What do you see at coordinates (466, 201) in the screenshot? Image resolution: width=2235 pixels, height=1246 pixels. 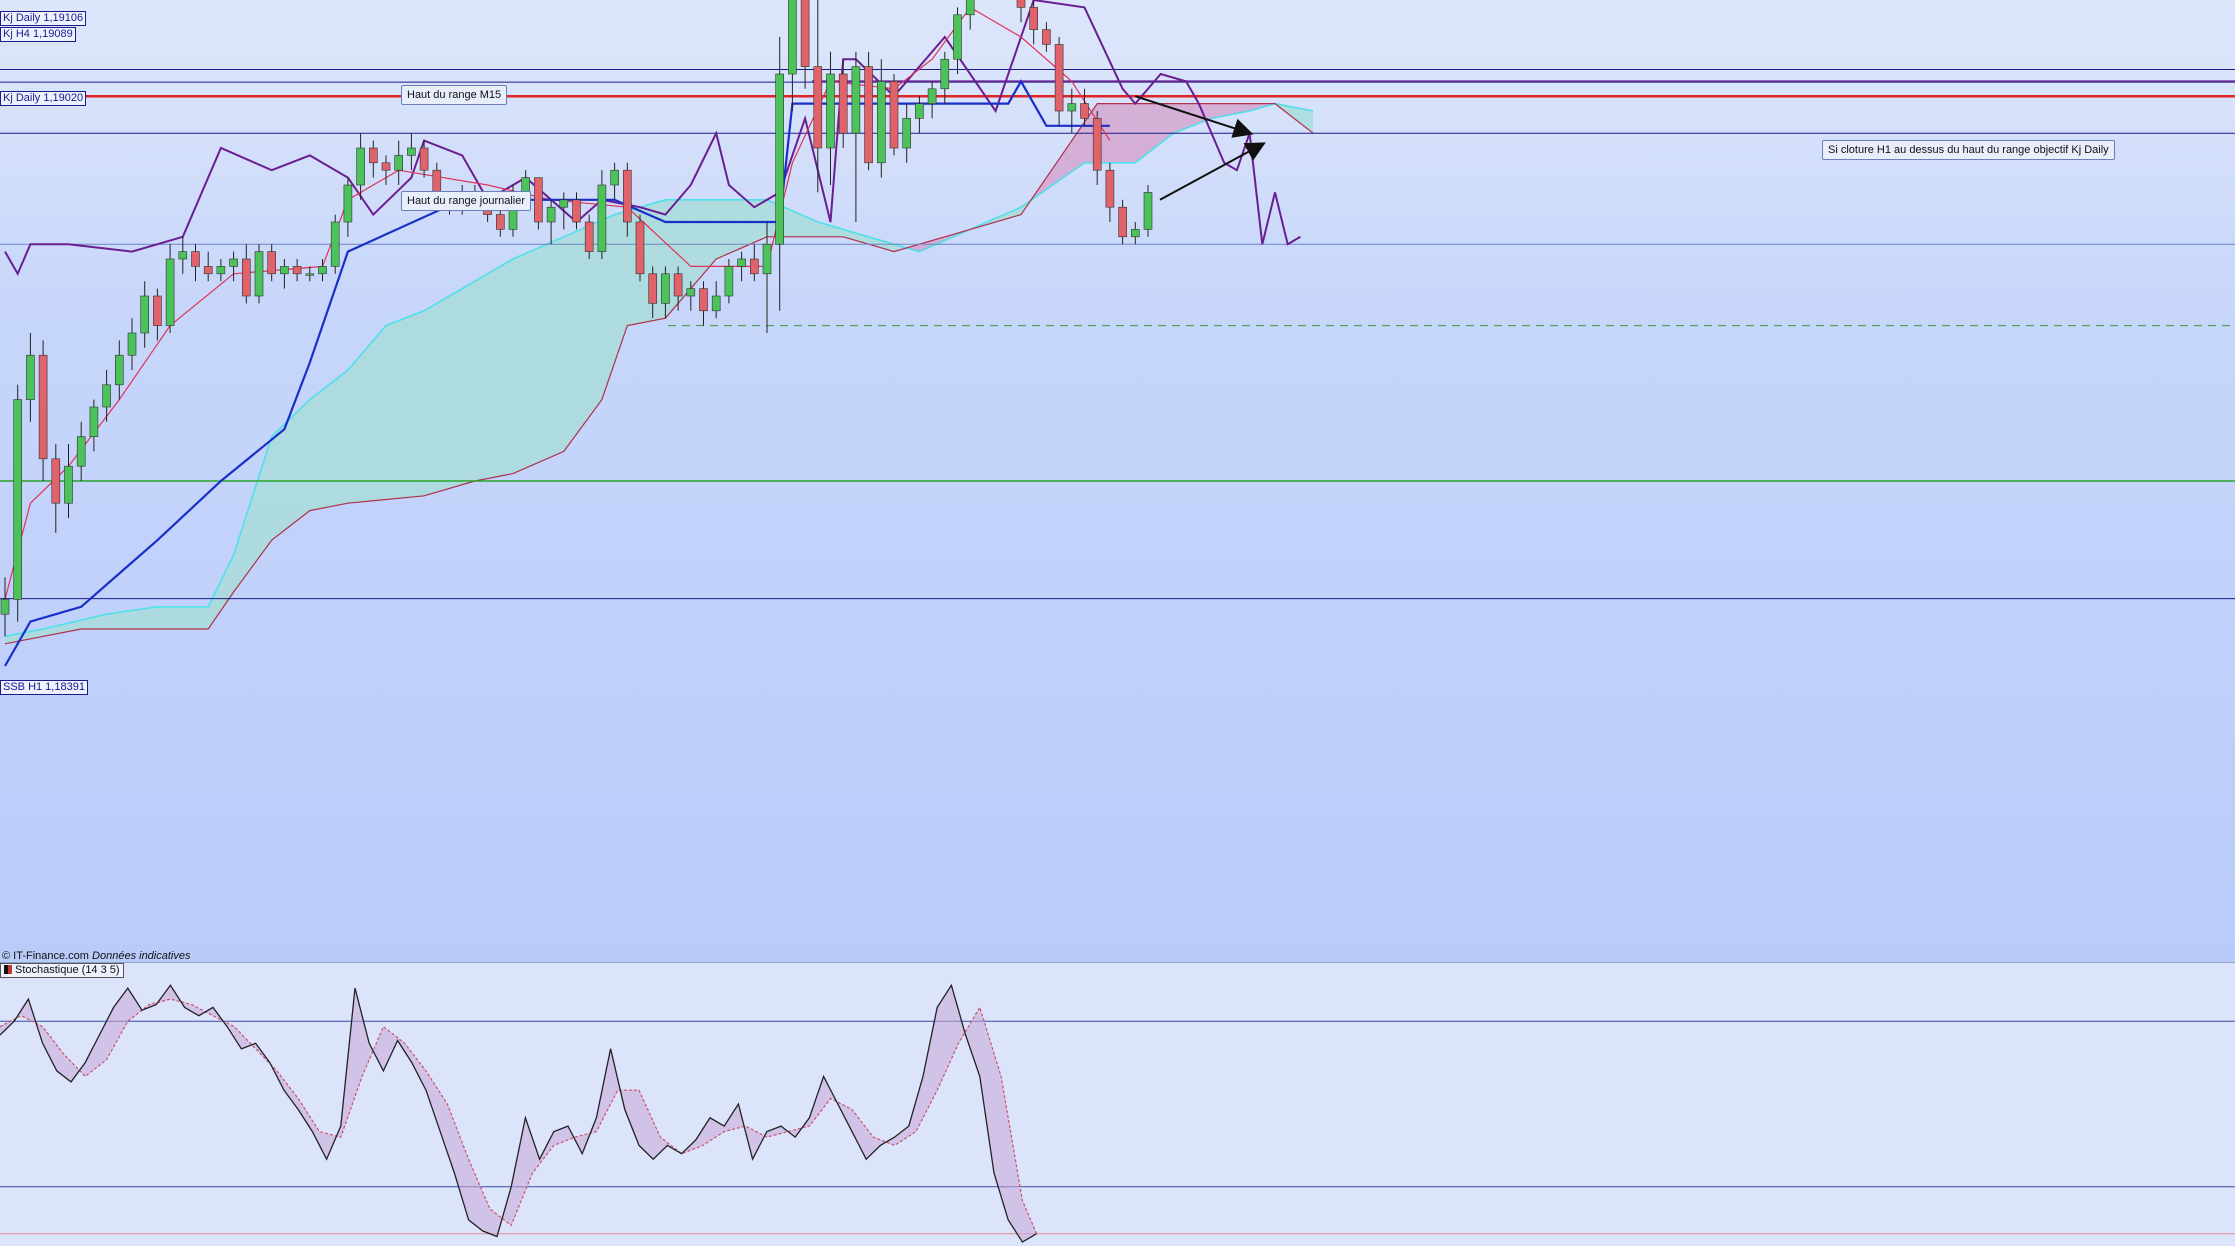 I see `note-range-daily: Haut du range journalier` at bounding box center [466, 201].